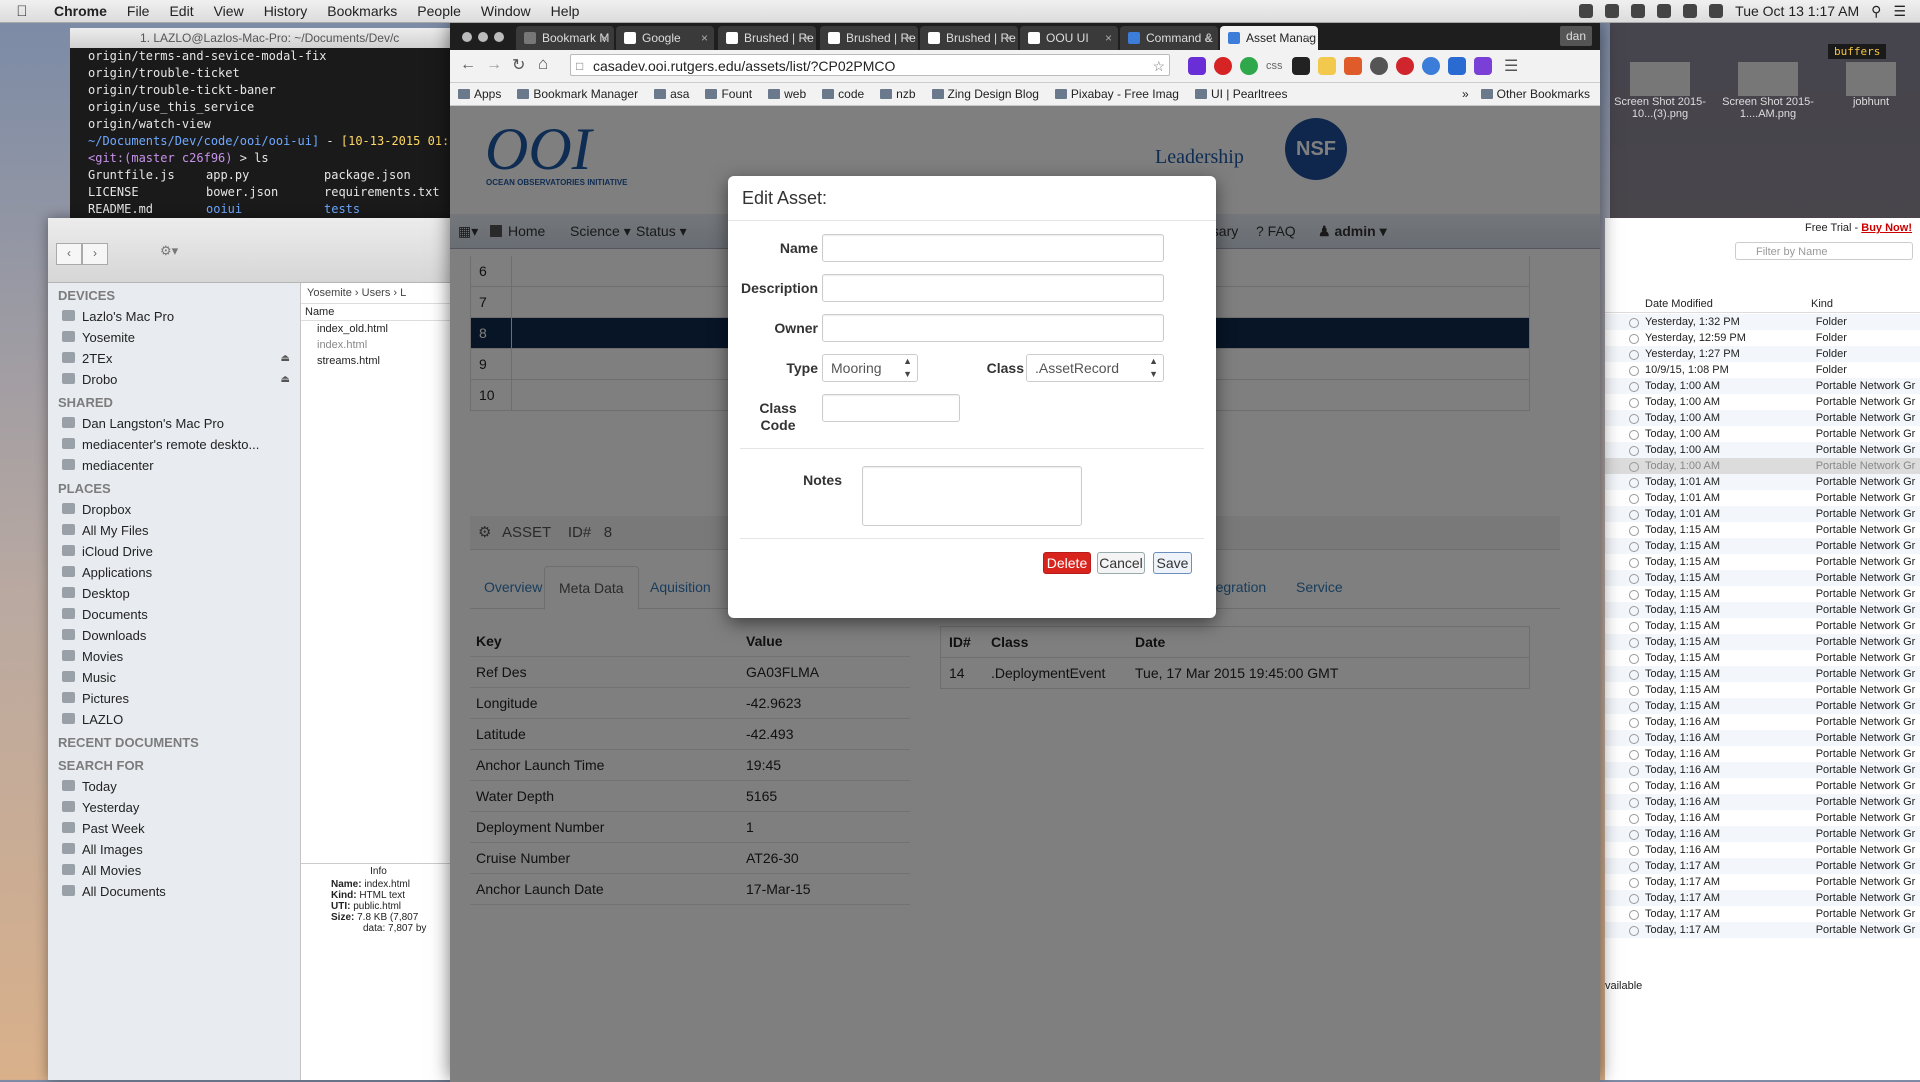 Image resolution: width=1920 pixels, height=1082 pixels. I want to click on jb-extension-icon, so click(1457, 66).